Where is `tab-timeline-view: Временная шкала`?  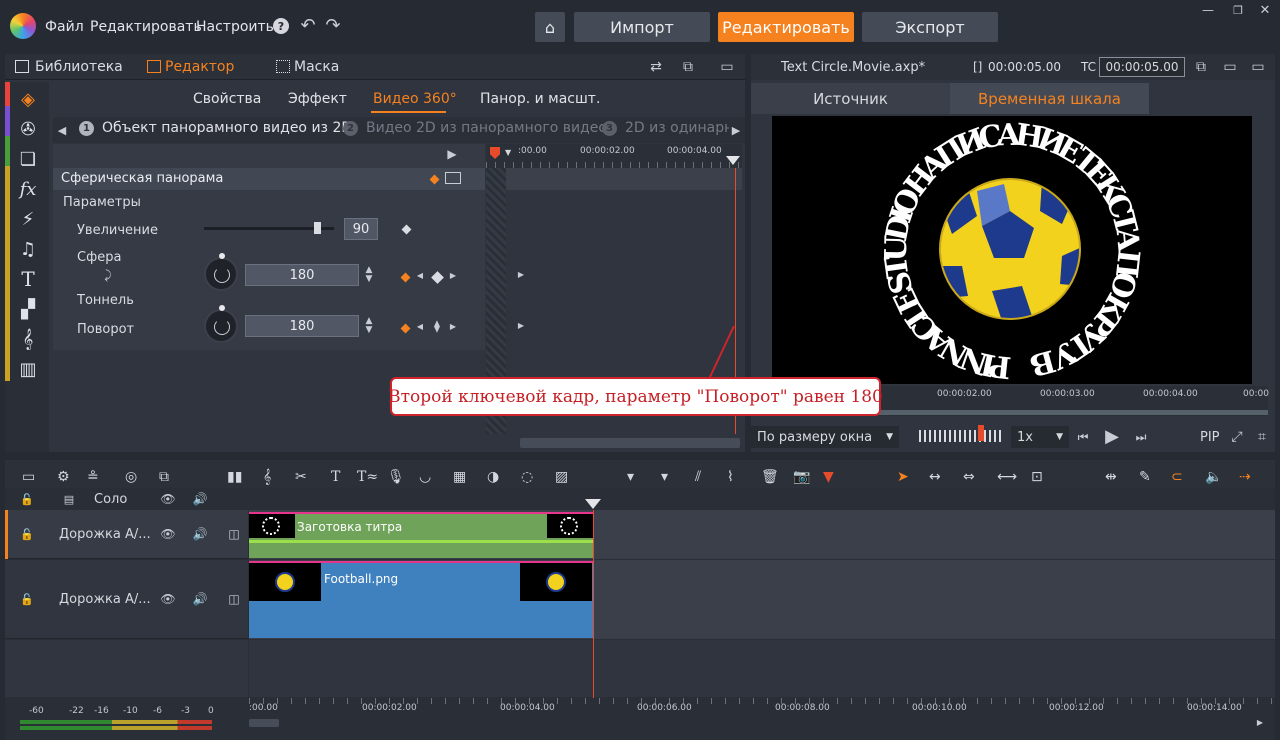 tab-timeline-view: Временная шкала is located at coordinates (1049, 98).